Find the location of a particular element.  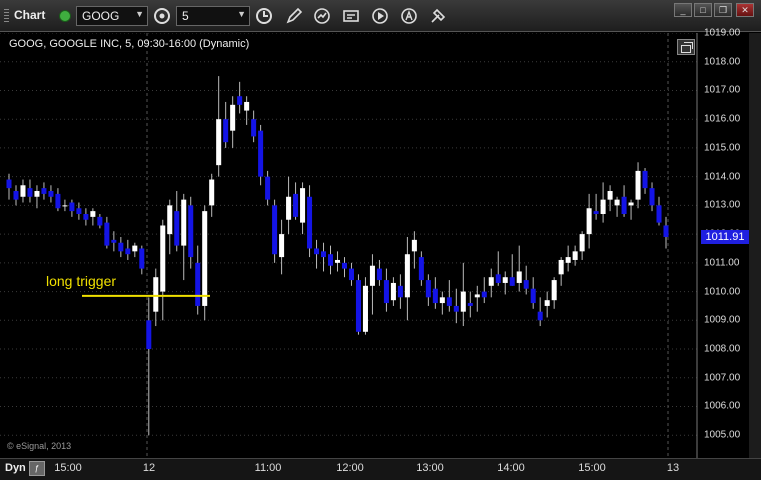

symbol-input: GOOG ▼ is located at coordinates (112, 16).